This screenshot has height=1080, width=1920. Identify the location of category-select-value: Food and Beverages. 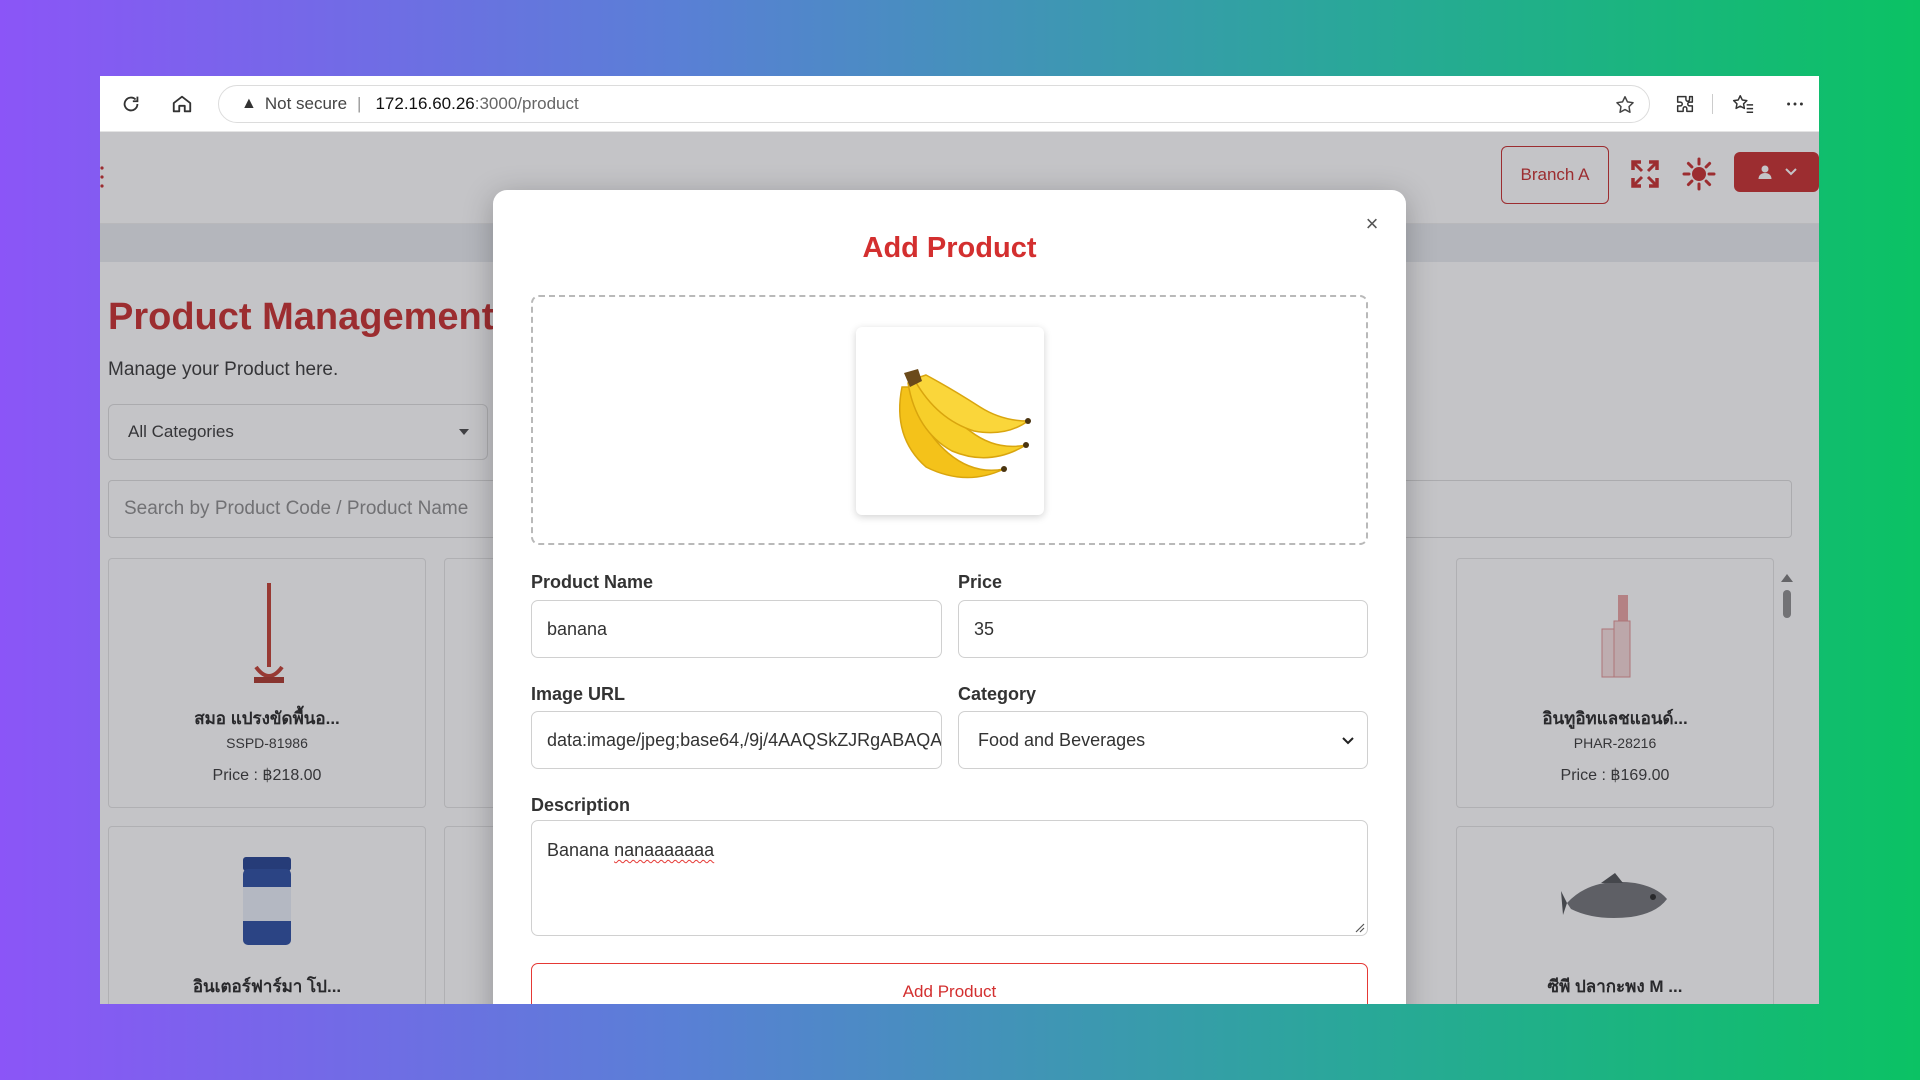
(1062, 739).